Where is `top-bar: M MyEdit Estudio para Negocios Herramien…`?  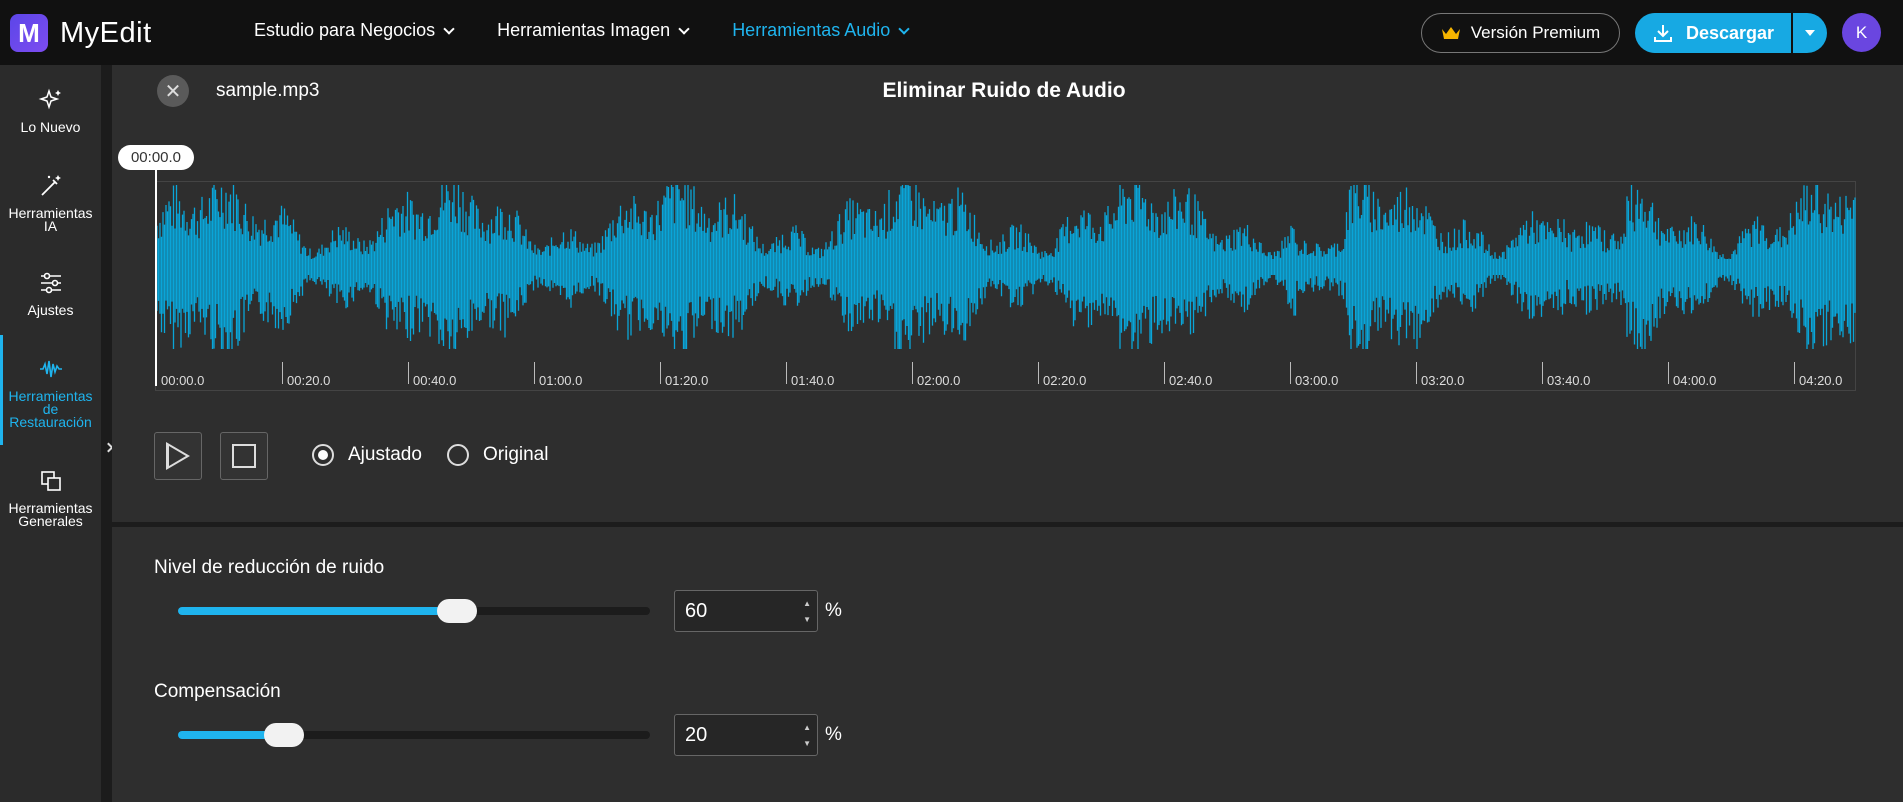
top-bar: M MyEdit Estudio para Negocios Herramien… is located at coordinates (951, 32).